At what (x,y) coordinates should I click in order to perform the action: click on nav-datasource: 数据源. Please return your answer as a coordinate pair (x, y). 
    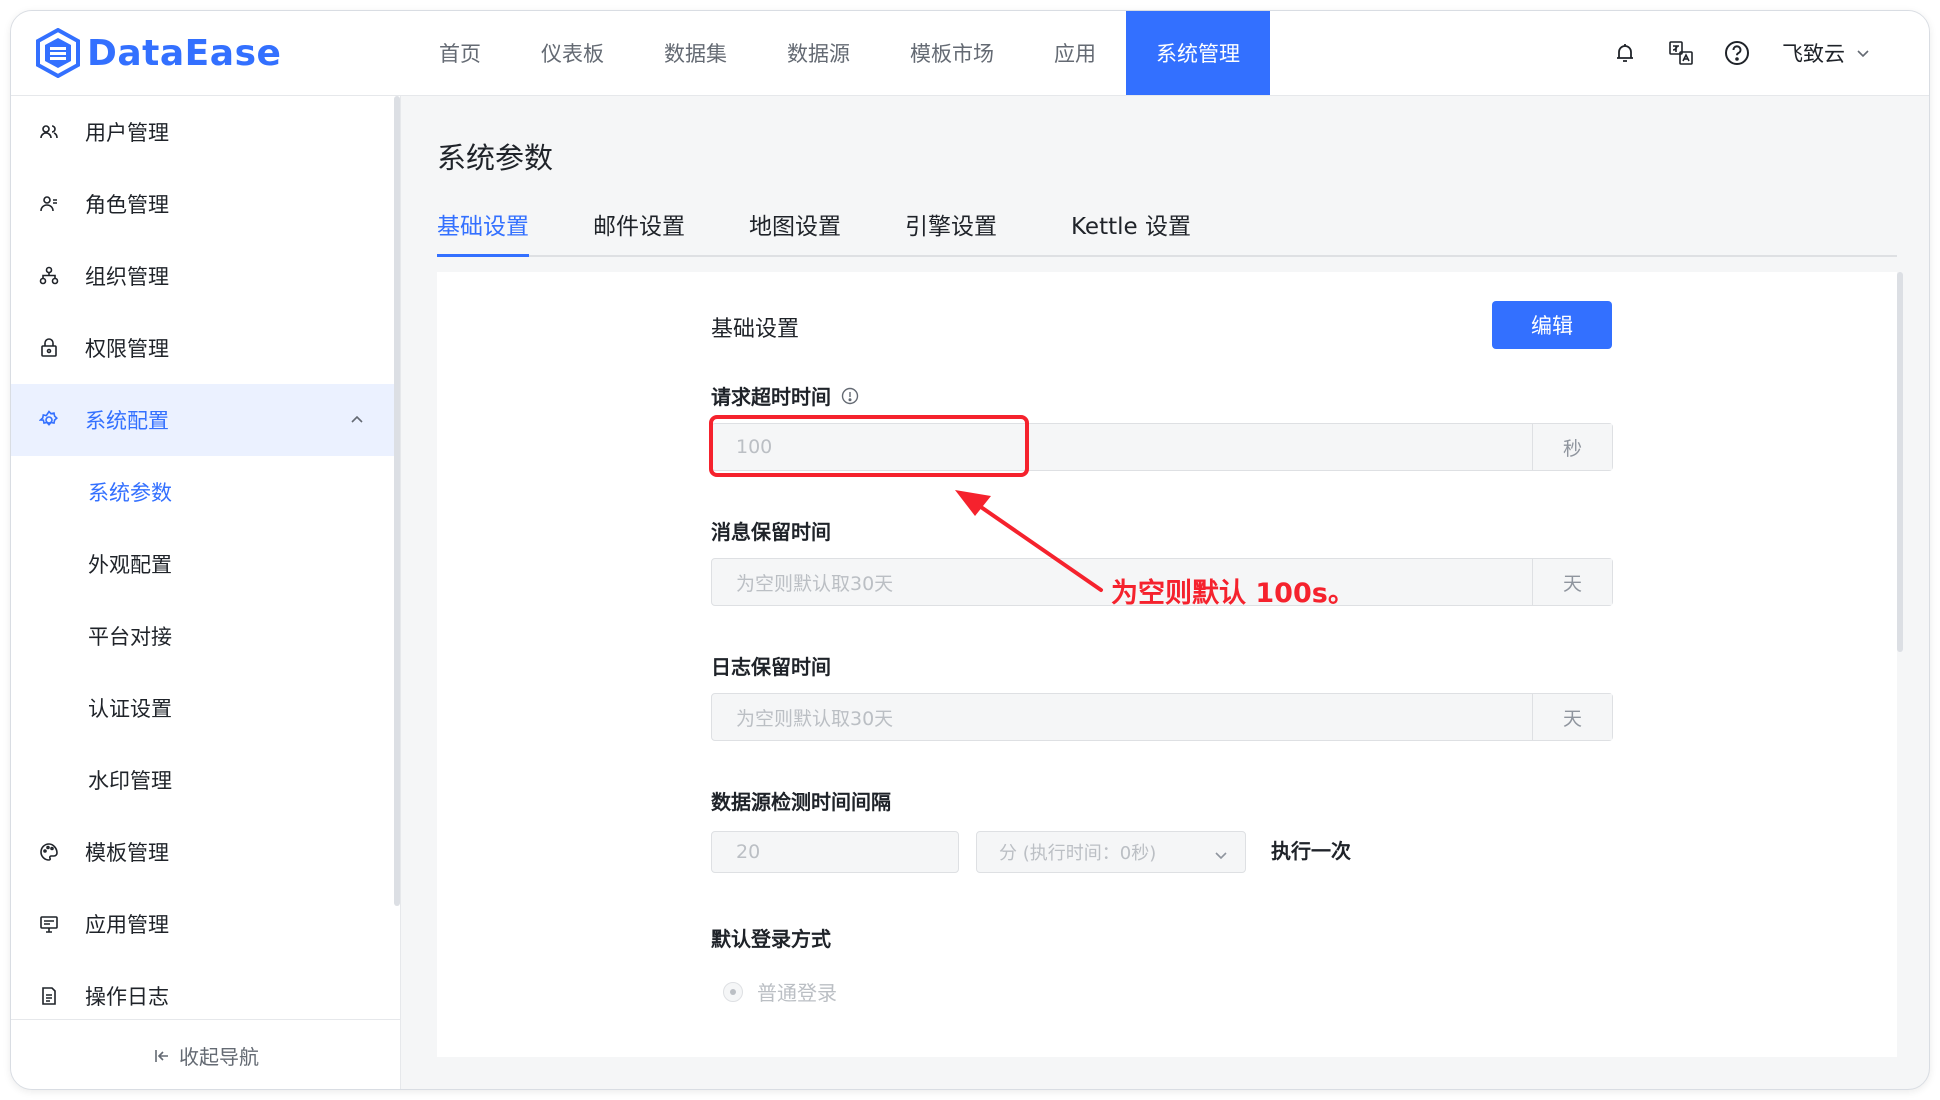
    Looking at the image, I should click on (818, 53).